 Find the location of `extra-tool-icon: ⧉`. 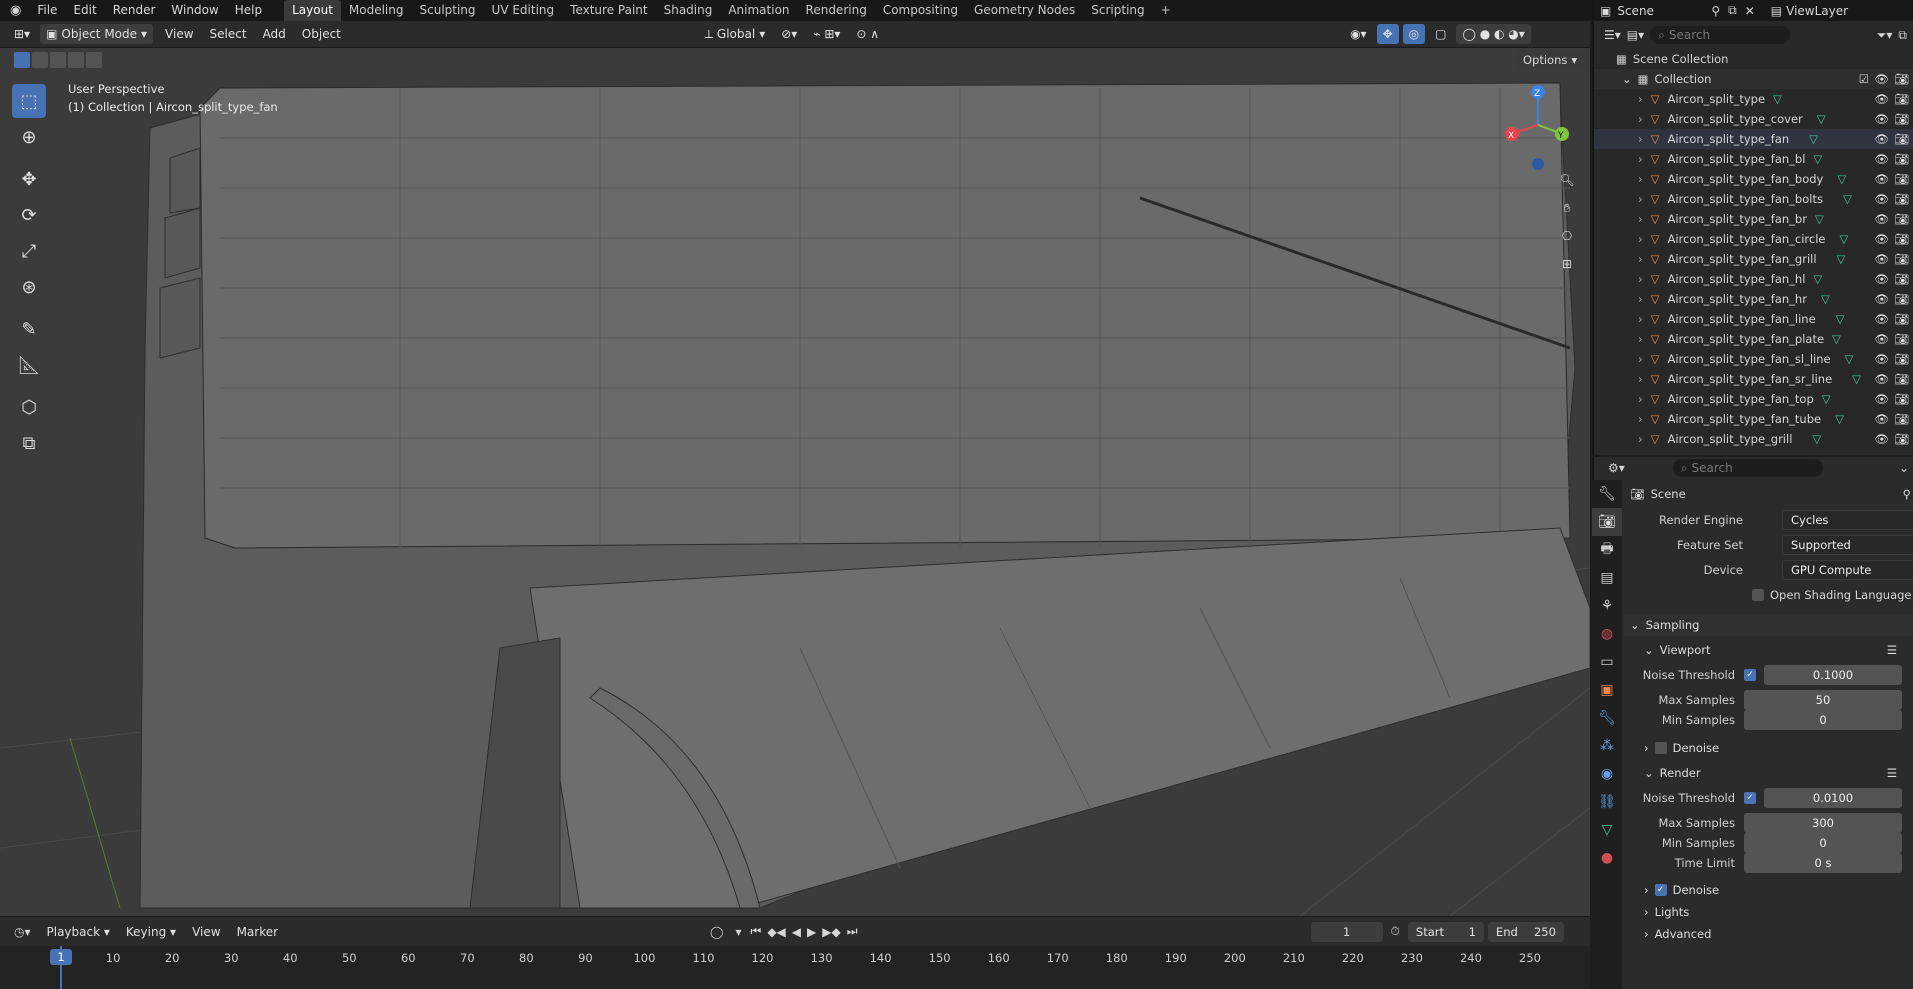

extra-tool-icon: ⧉ is located at coordinates (29, 443).